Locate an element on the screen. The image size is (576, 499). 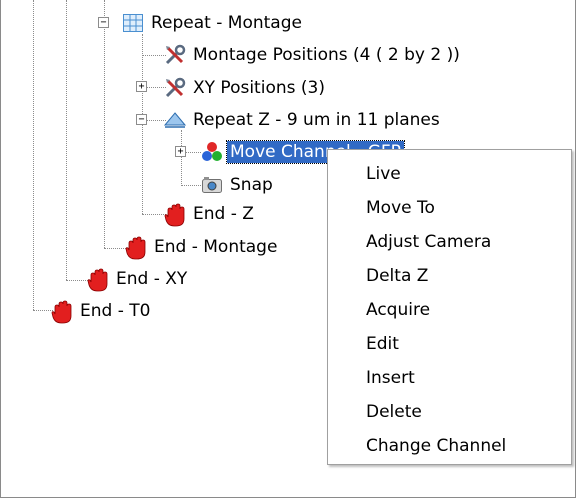
tree-node-end-montage: End - Montage is located at coordinates (202, 247).